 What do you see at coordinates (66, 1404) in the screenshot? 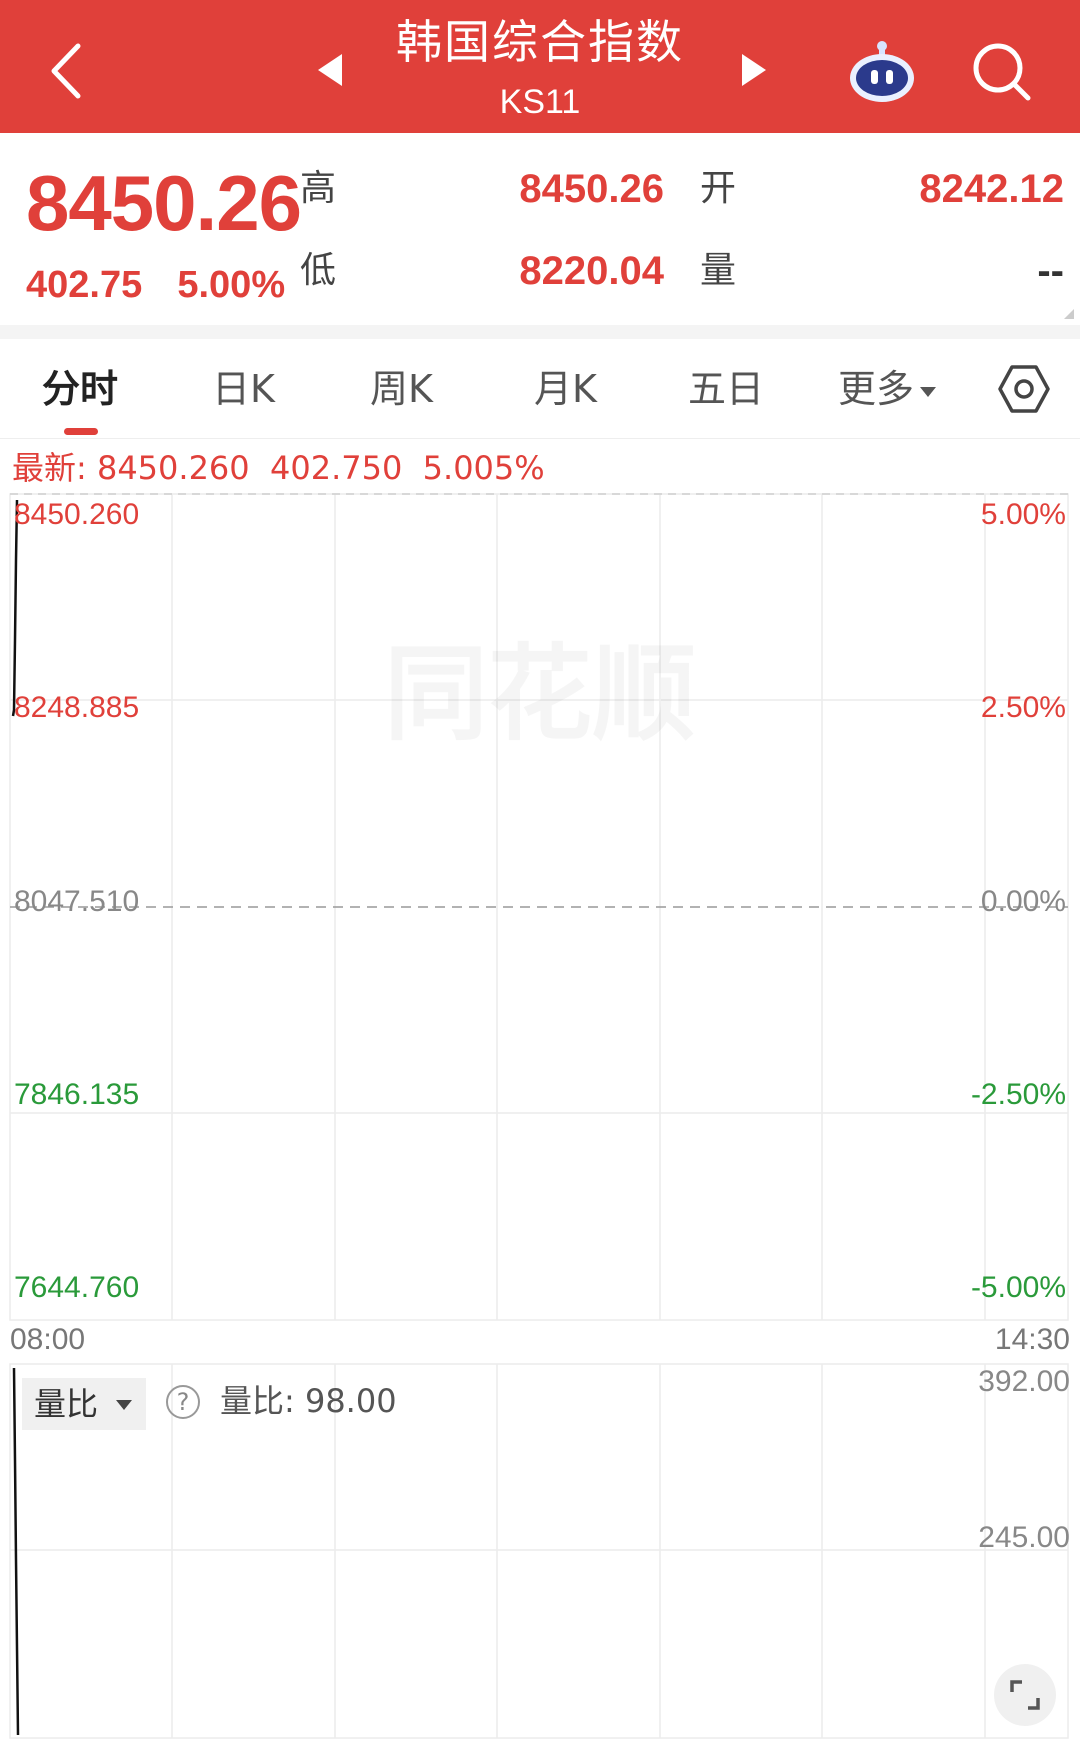
I see `indicator-select-label: 量比` at bounding box center [66, 1404].